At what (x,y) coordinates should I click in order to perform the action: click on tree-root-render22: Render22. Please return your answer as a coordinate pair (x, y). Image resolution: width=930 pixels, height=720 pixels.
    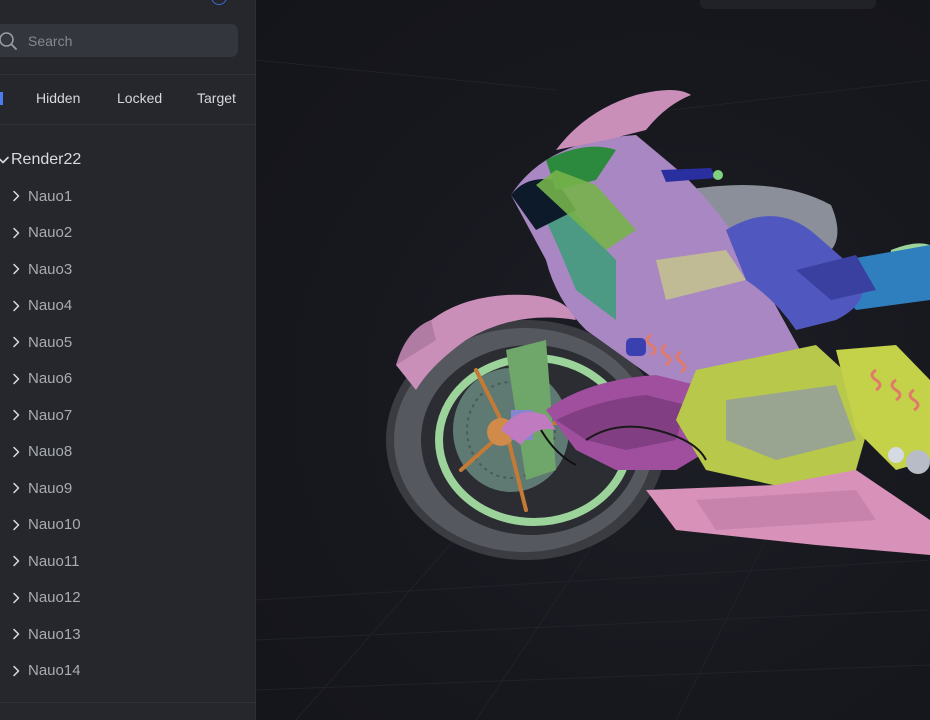
    Looking at the image, I should click on (40, 160).